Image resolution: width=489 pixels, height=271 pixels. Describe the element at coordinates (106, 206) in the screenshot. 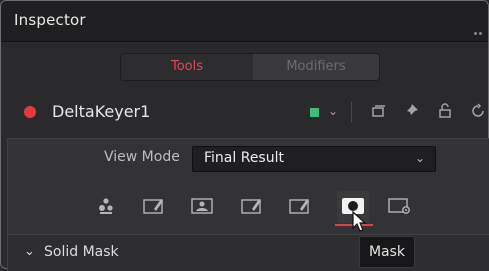

I see `color-pick-icon` at that location.